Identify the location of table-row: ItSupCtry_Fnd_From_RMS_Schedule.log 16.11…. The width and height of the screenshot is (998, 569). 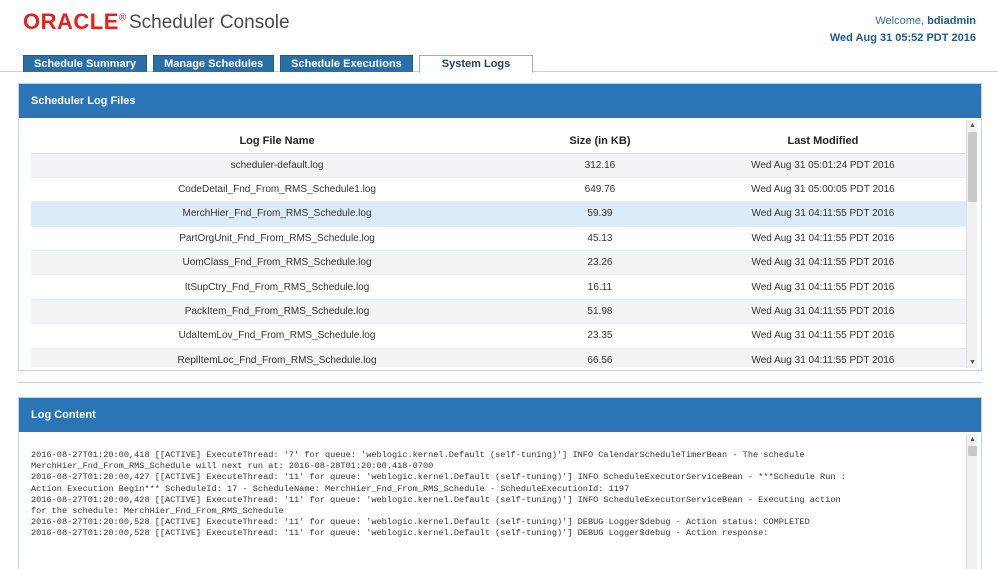
(500, 287).